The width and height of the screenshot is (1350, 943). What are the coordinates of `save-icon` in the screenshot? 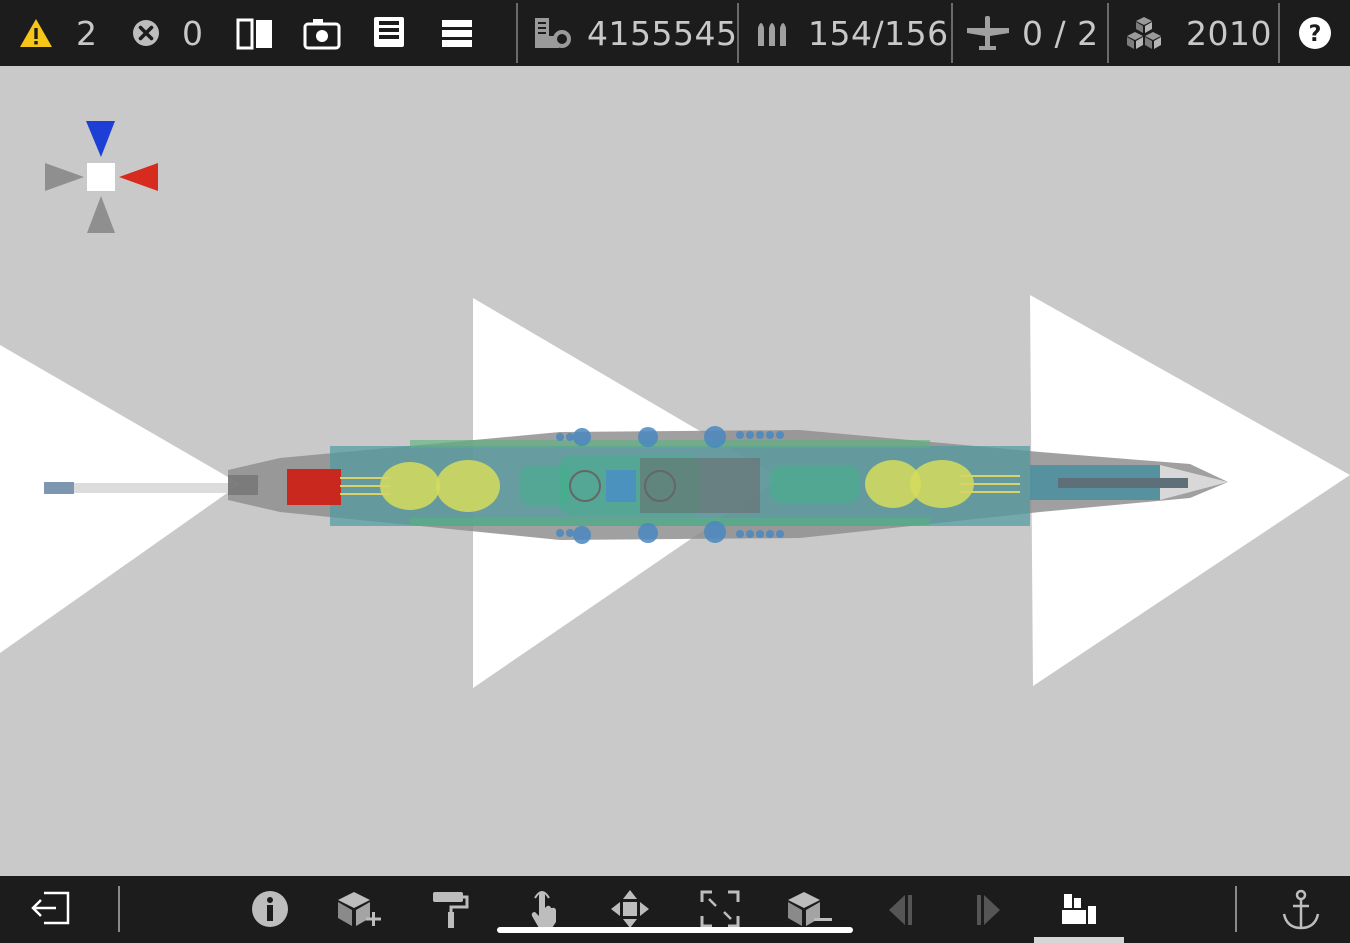 It's located at (389, 32).